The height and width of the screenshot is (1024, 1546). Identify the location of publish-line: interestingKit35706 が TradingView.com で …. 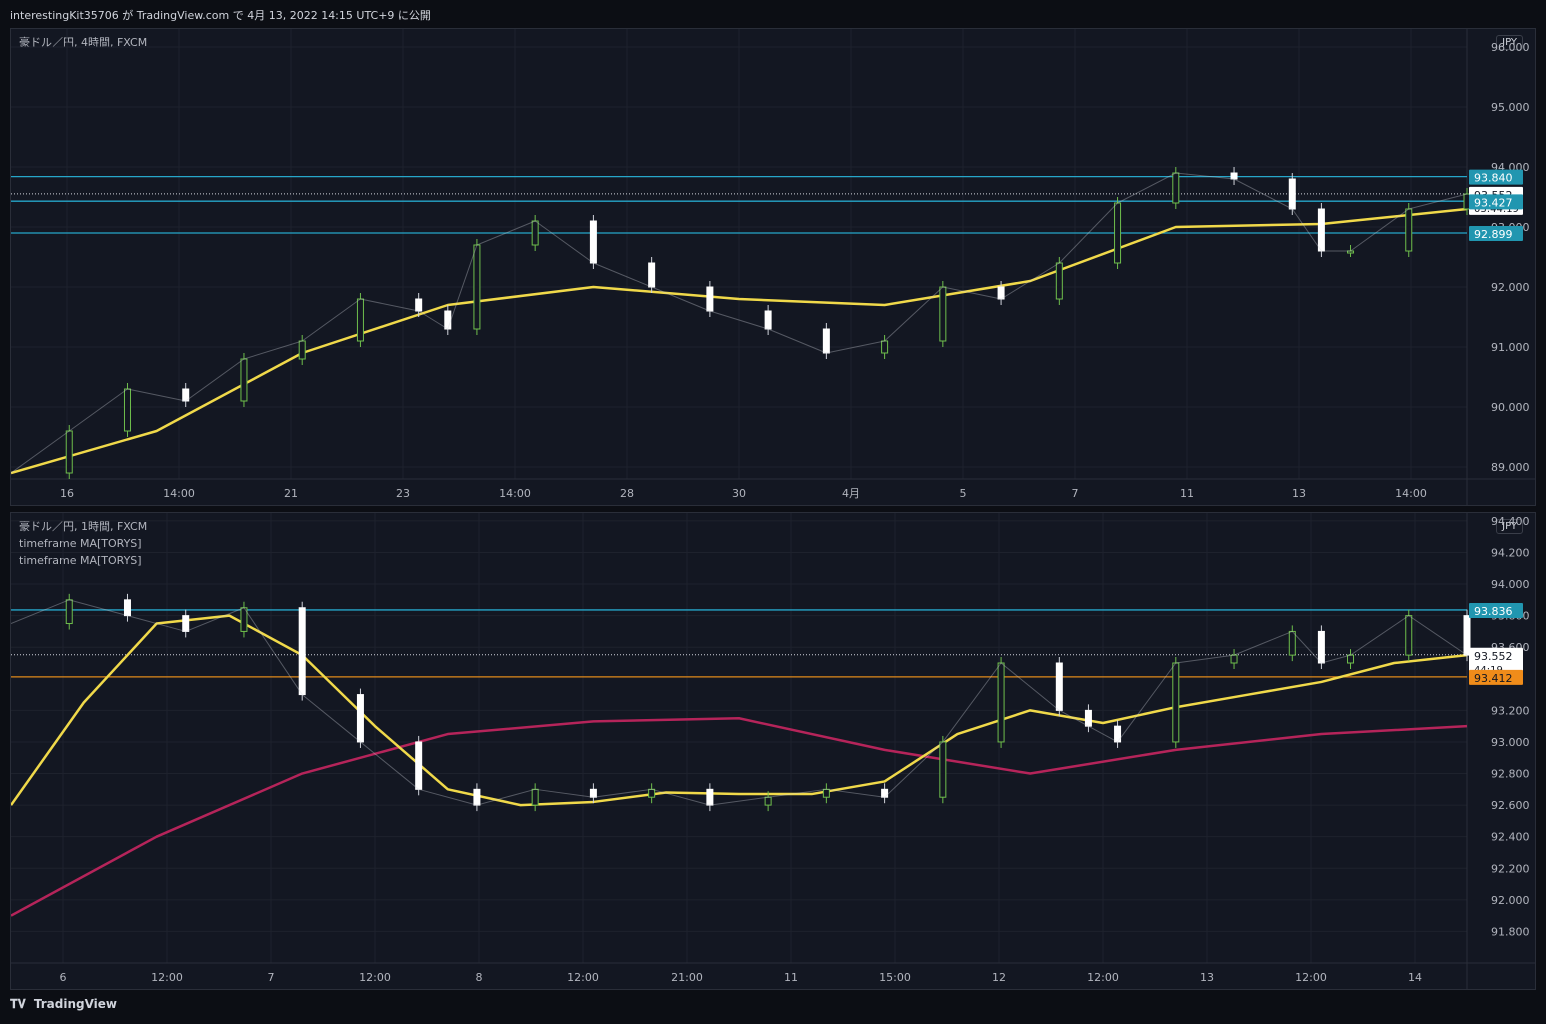
(220, 15).